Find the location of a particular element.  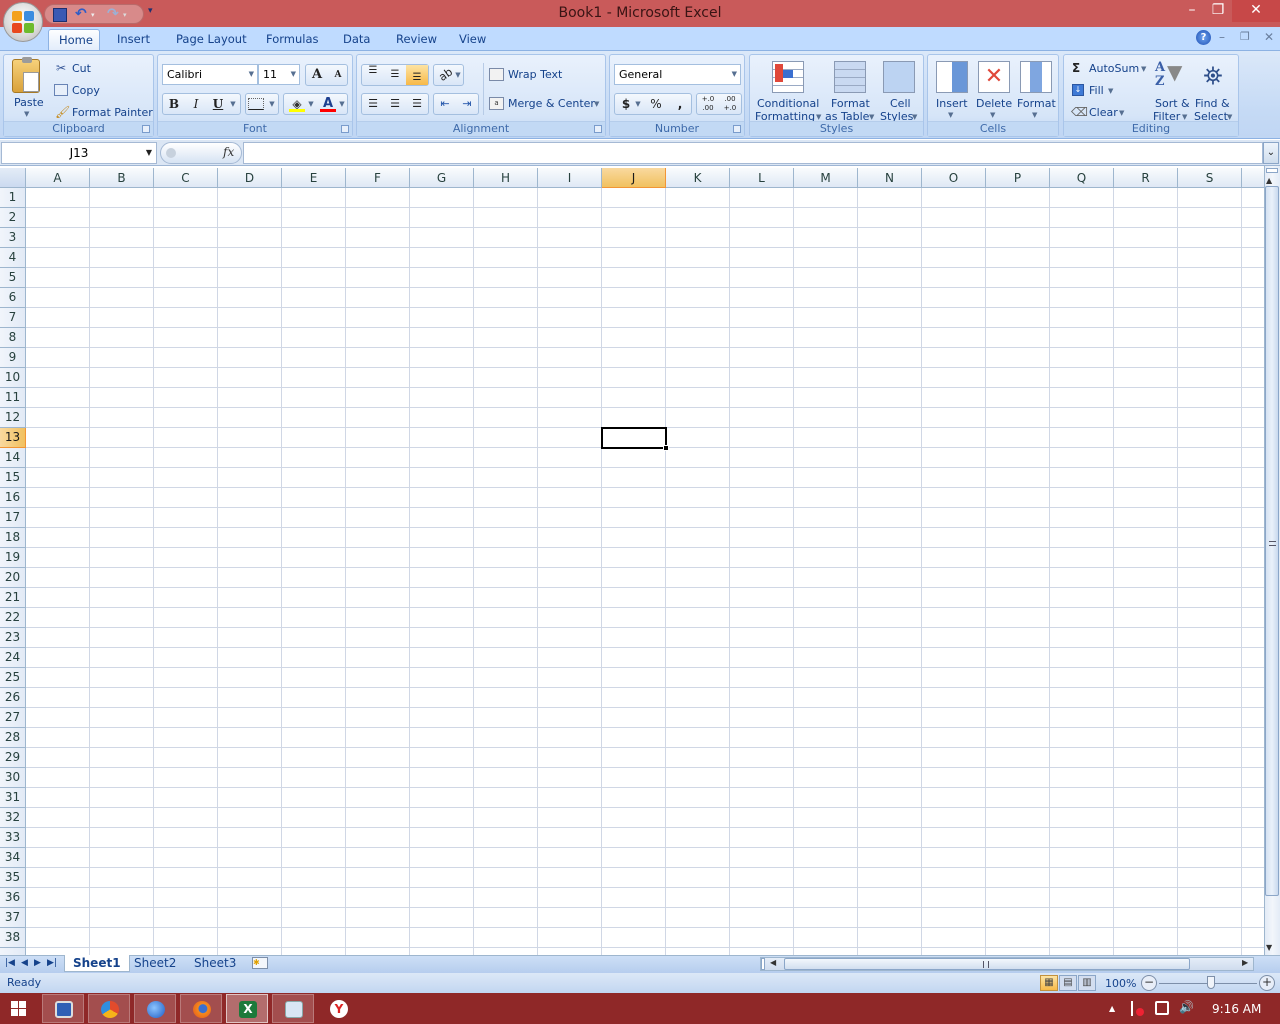

expand-formula-bar-button: ⌄ is located at coordinates (1271, 153).